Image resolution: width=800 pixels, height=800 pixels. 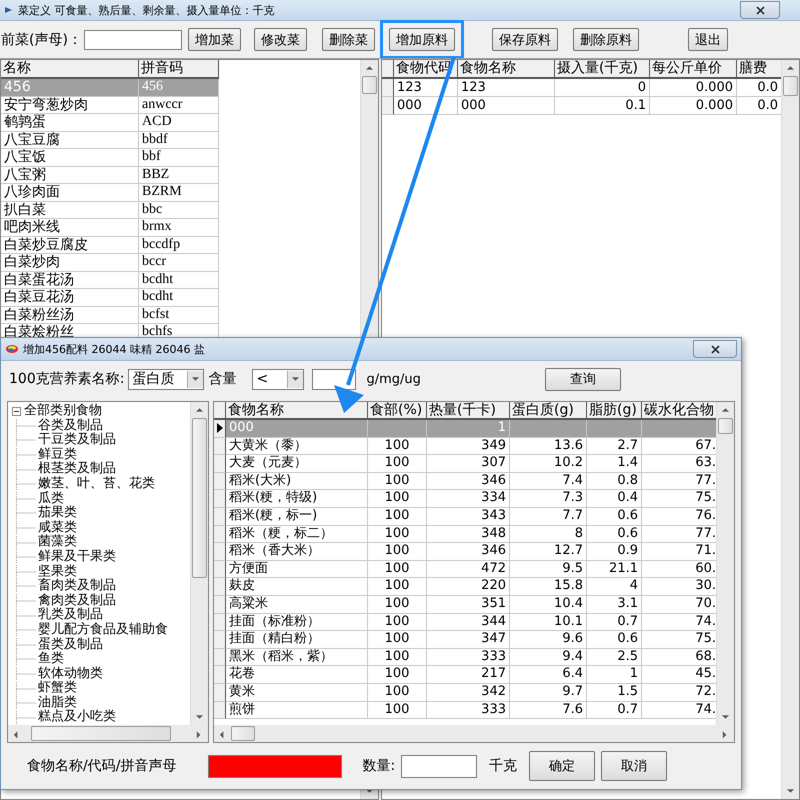 What do you see at coordinates (77, 440) in the screenshot?
I see `tree-item: 干豆类及制品` at bounding box center [77, 440].